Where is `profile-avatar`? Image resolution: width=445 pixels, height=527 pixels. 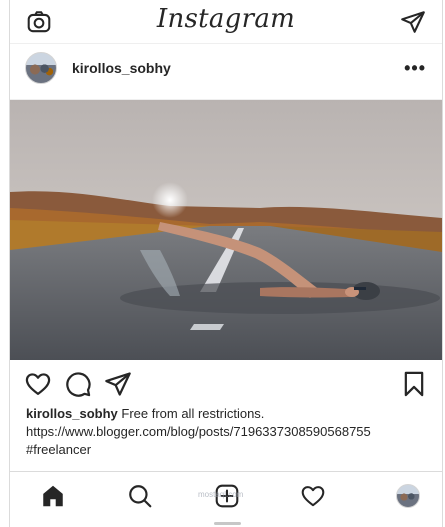
profile-avatar is located at coordinates (408, 496).